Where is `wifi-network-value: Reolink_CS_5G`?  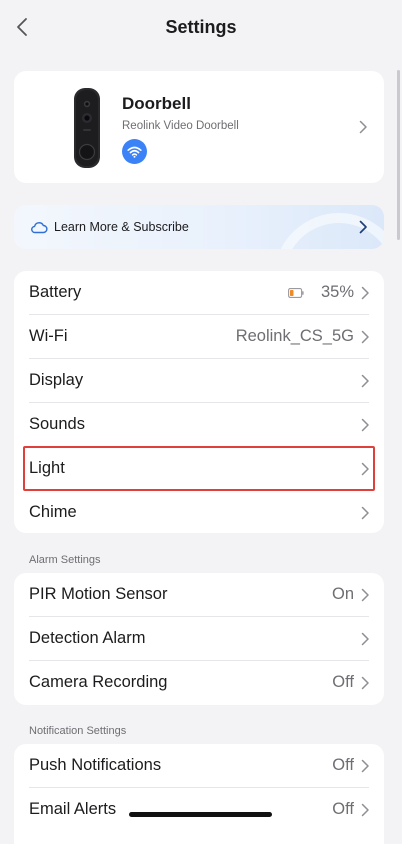 wifi-network-value: Reolink_CS_5G is located at coordinates (294, 336).